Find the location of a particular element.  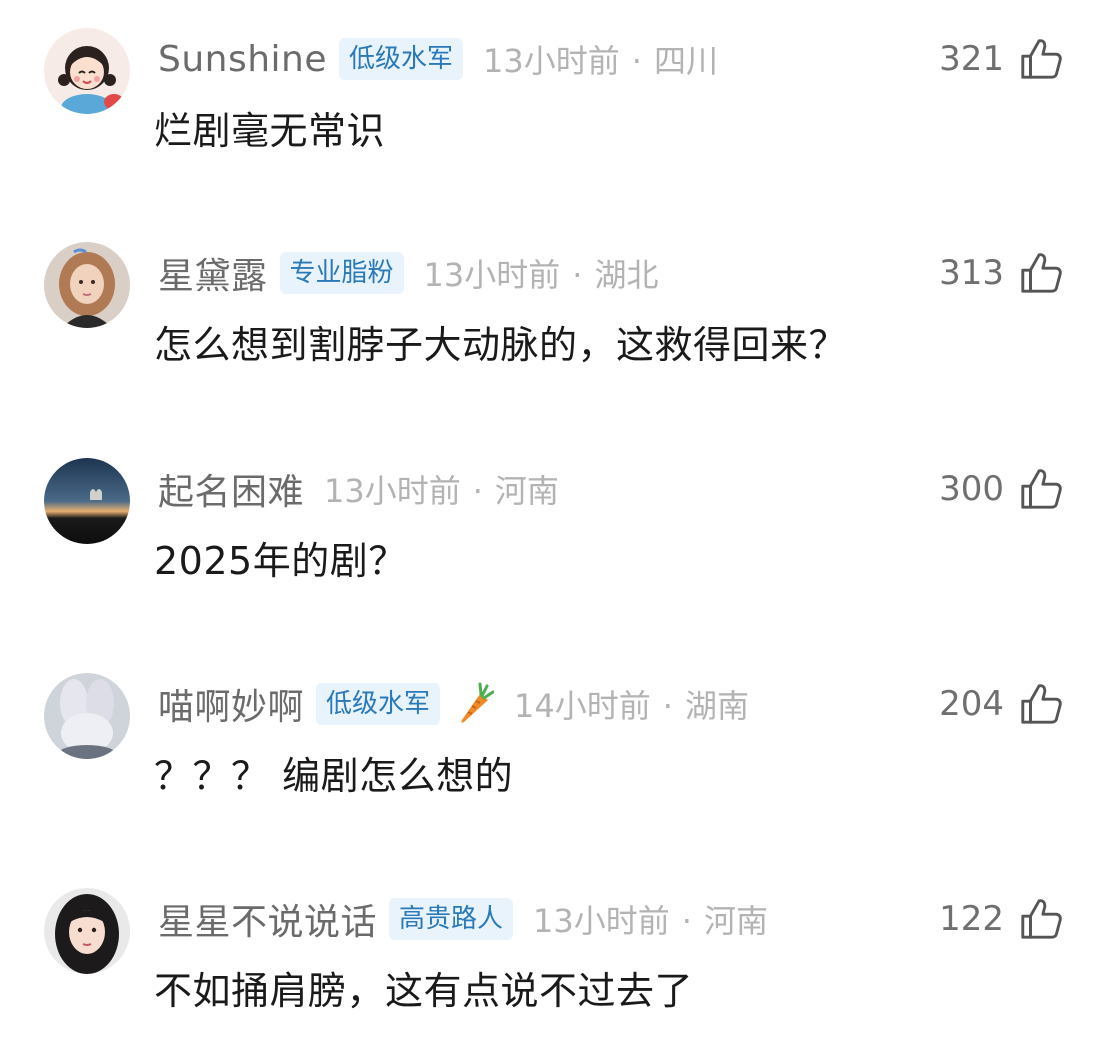

comment-text: 2025年的剧？ is located at coordinates (280, 561).